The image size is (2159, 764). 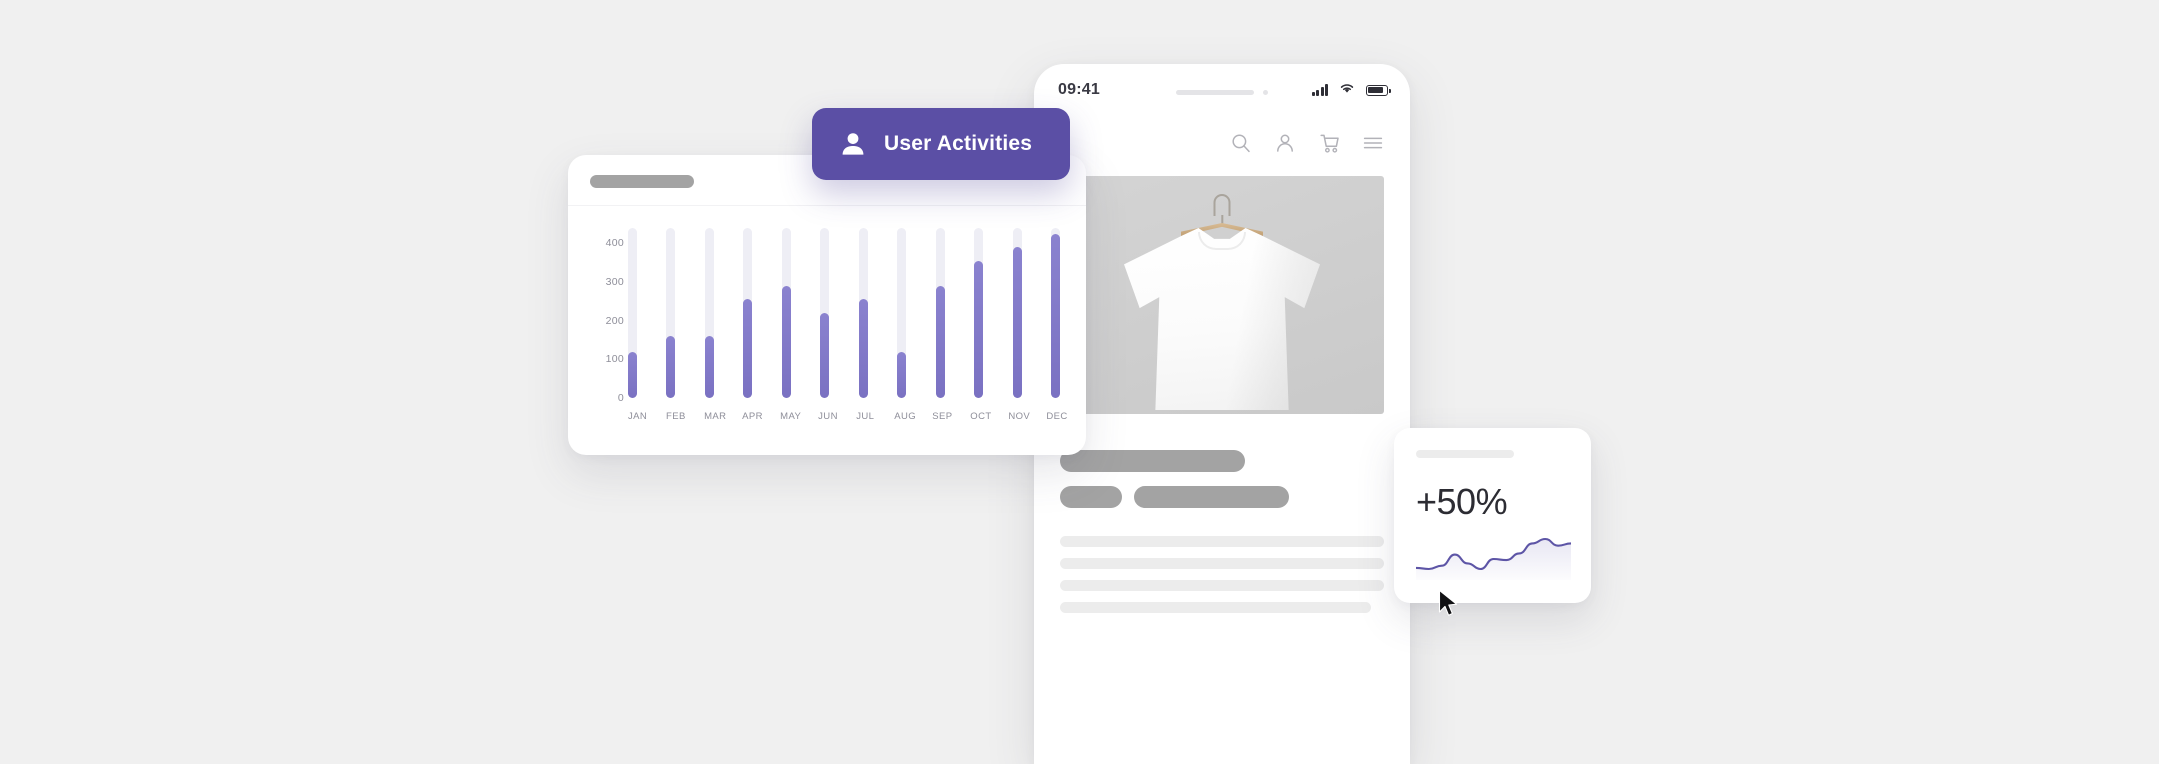 What do you see at coordinates (1347, 90) in the screenshot?
I see `wifi-icon` at bounding box center [1347, 90].